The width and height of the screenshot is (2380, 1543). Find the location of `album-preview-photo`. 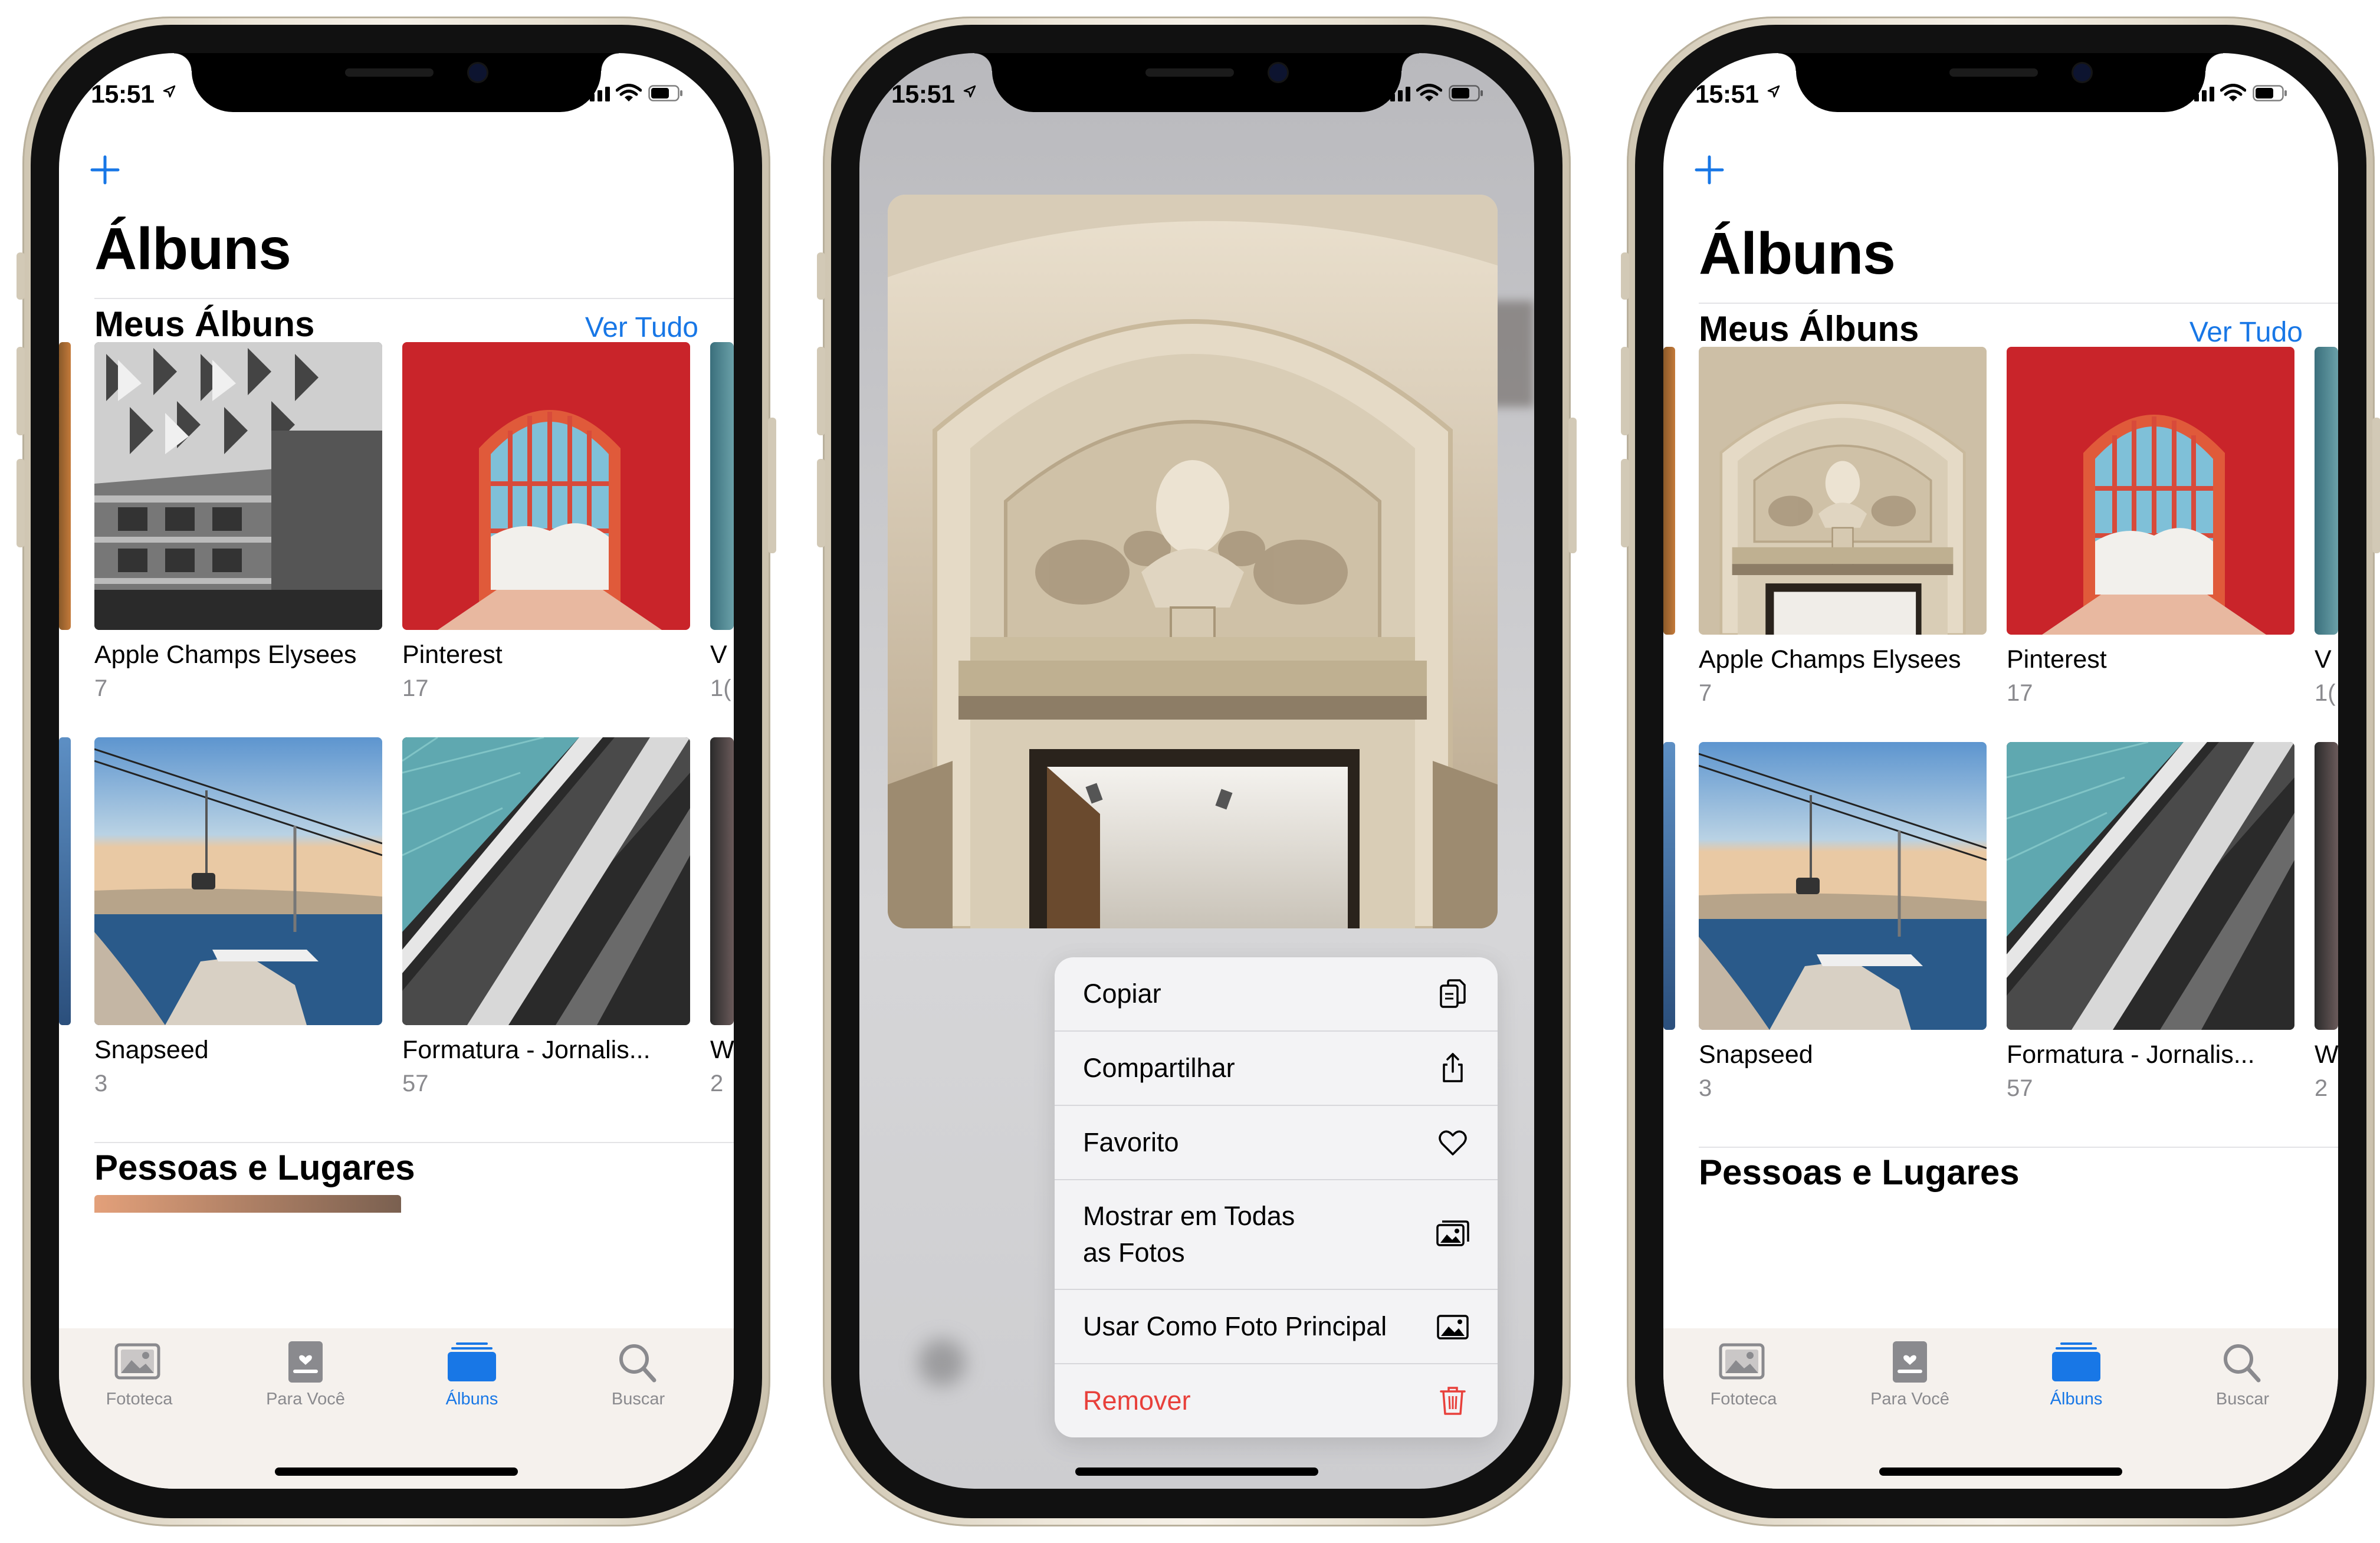

album-preview-photo is located at coordinates (1193, 561).